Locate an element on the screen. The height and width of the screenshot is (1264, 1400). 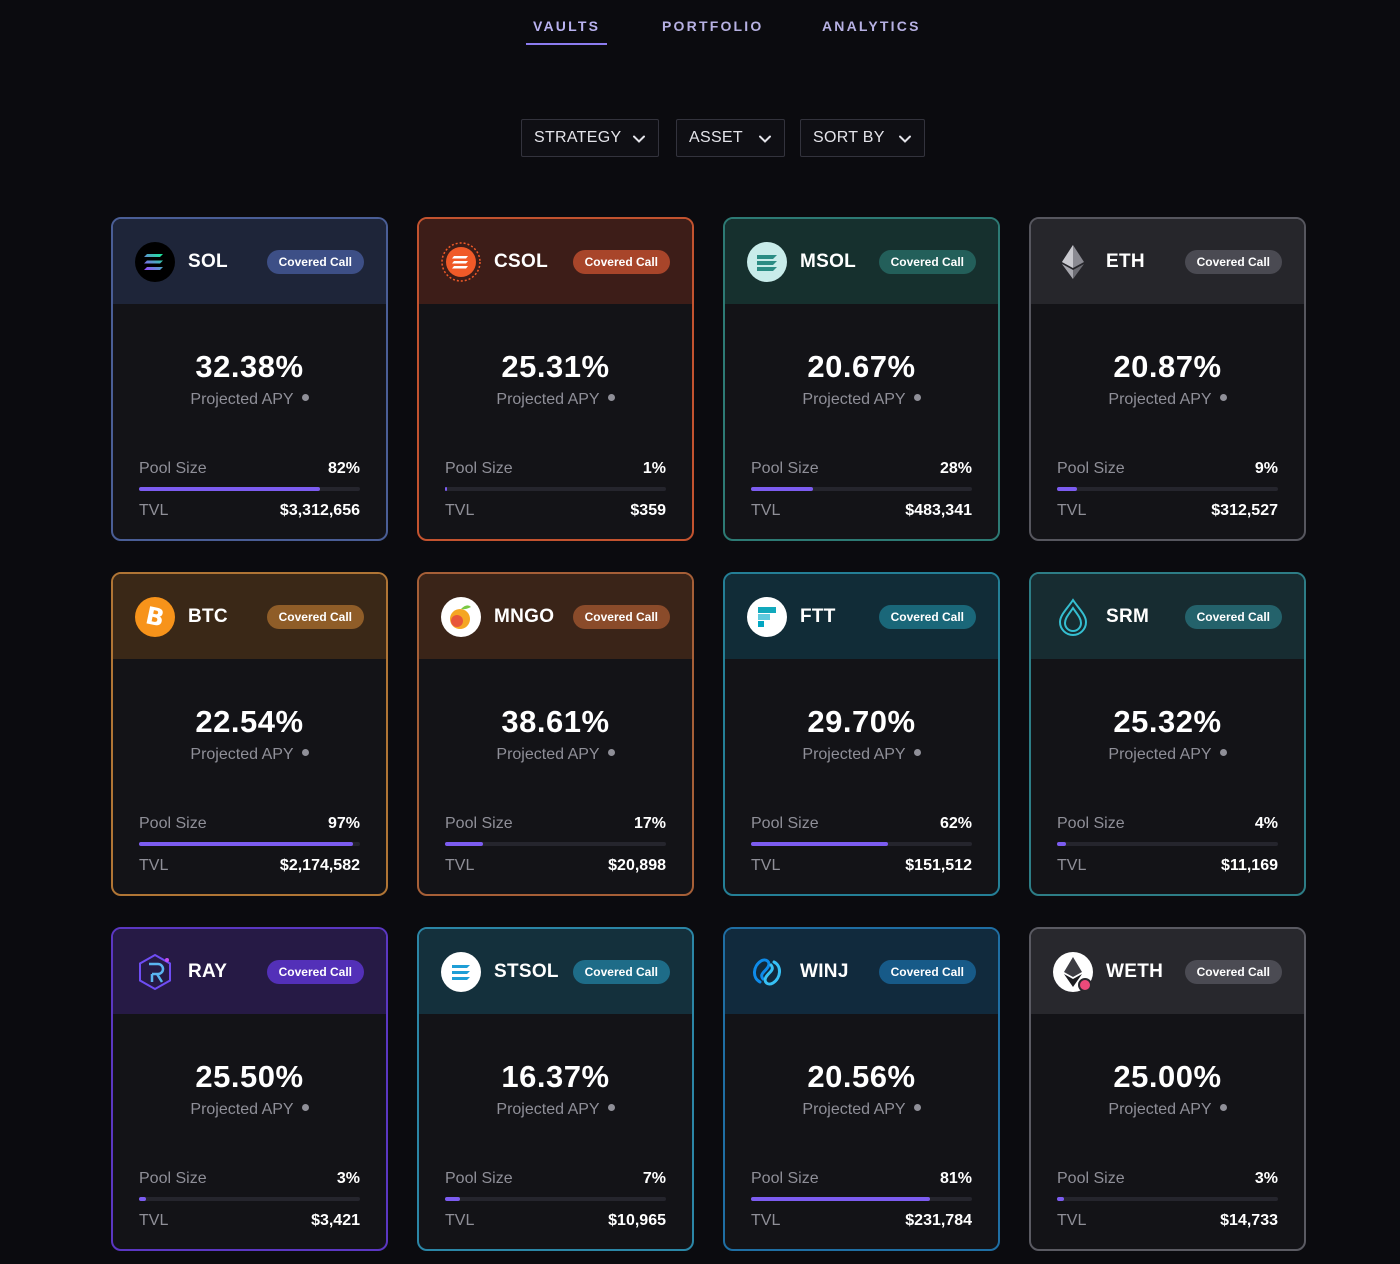
vault-asset-name: MNGO is located at coordinates (524, 616).